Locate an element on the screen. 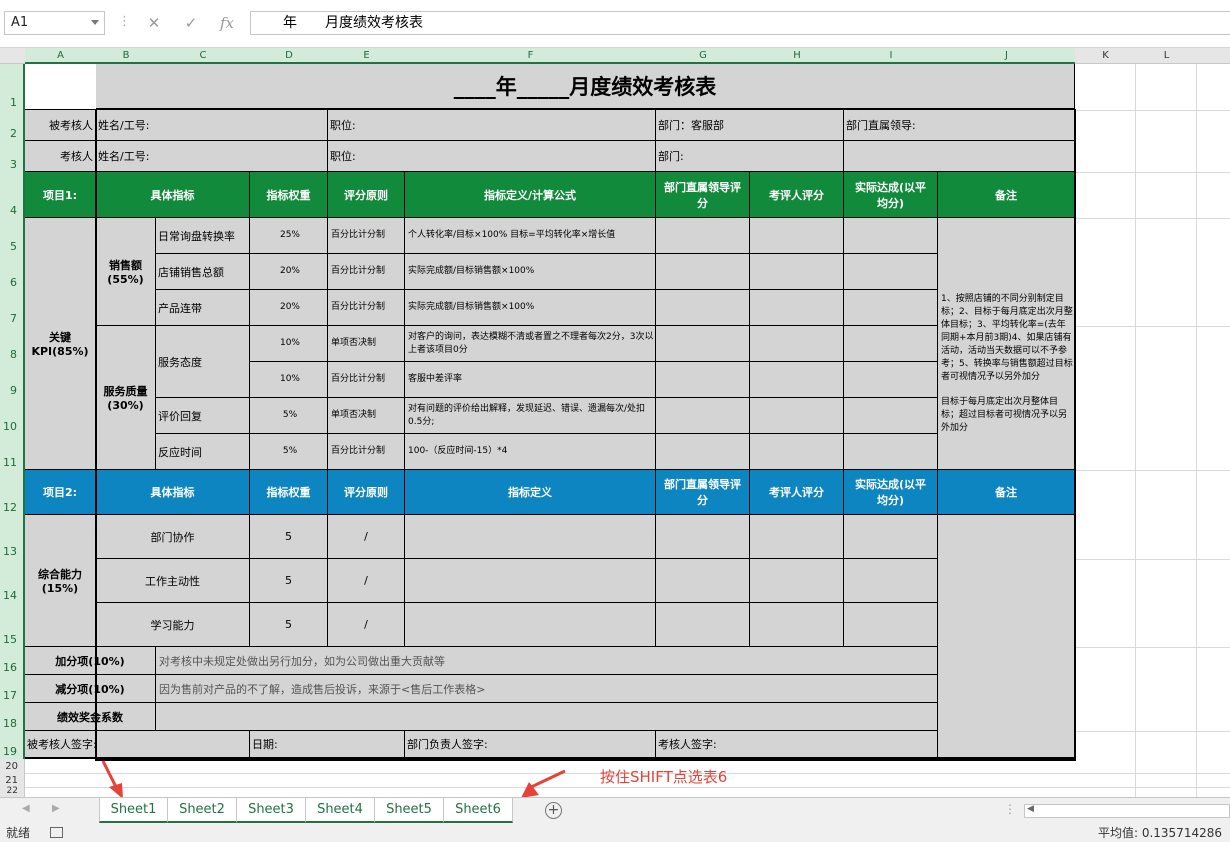  row-header-17: 17 is located at coordinates (12, 689).